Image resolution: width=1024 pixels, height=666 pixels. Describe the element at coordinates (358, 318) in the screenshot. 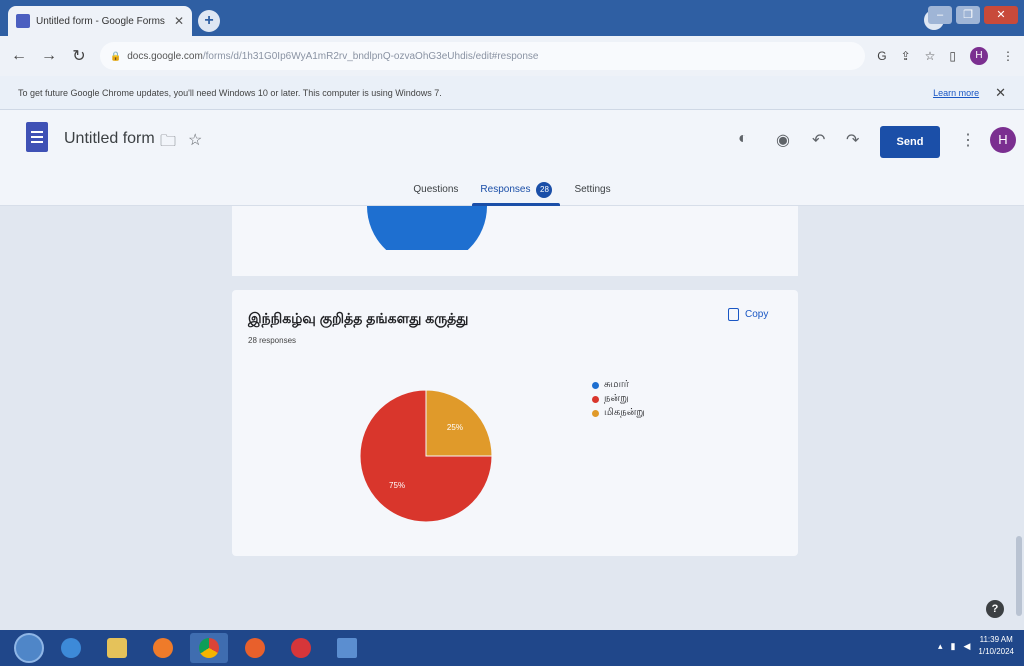

I see `question-title: இந்நிகழ்வு குறித்த தங்களது கருத்து` at that location.